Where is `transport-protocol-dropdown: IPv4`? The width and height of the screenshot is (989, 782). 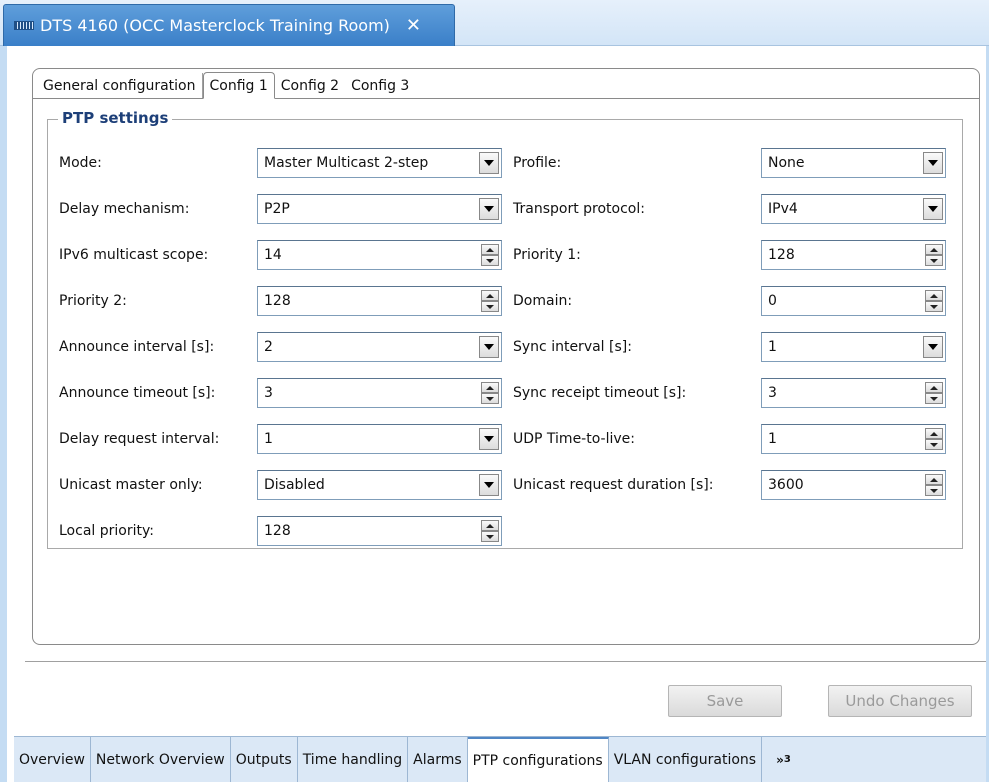 transport-protocol-dropdown: IPv4 is located at coordinates (853, 209).